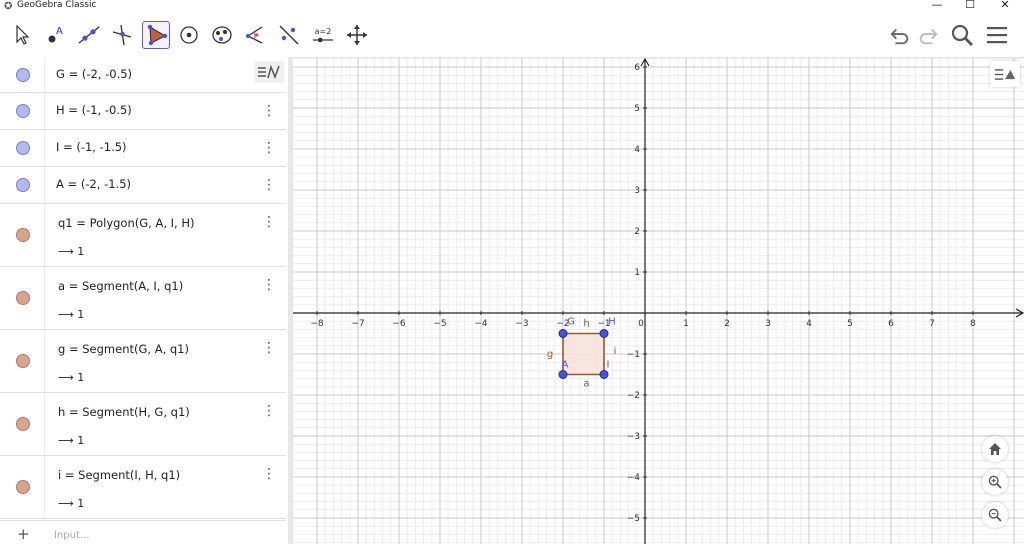 The height and width of the screenshot is (545, 1024). What do you see at coordinates (512, 35) in the screenshot?
I see `toolbar: A a=2` at bounding box center [512, 35].